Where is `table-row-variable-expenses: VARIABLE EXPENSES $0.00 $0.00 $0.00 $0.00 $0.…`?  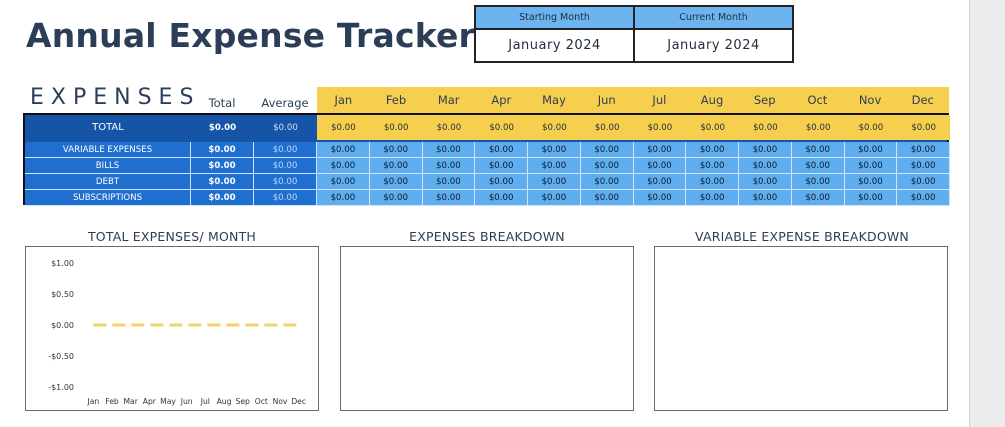
table-row-variable-expenses: VARIABLE EXPENSES $0.00 $0.00 $0.00 $0.00 $0.… is located at coordinates (487, 150).